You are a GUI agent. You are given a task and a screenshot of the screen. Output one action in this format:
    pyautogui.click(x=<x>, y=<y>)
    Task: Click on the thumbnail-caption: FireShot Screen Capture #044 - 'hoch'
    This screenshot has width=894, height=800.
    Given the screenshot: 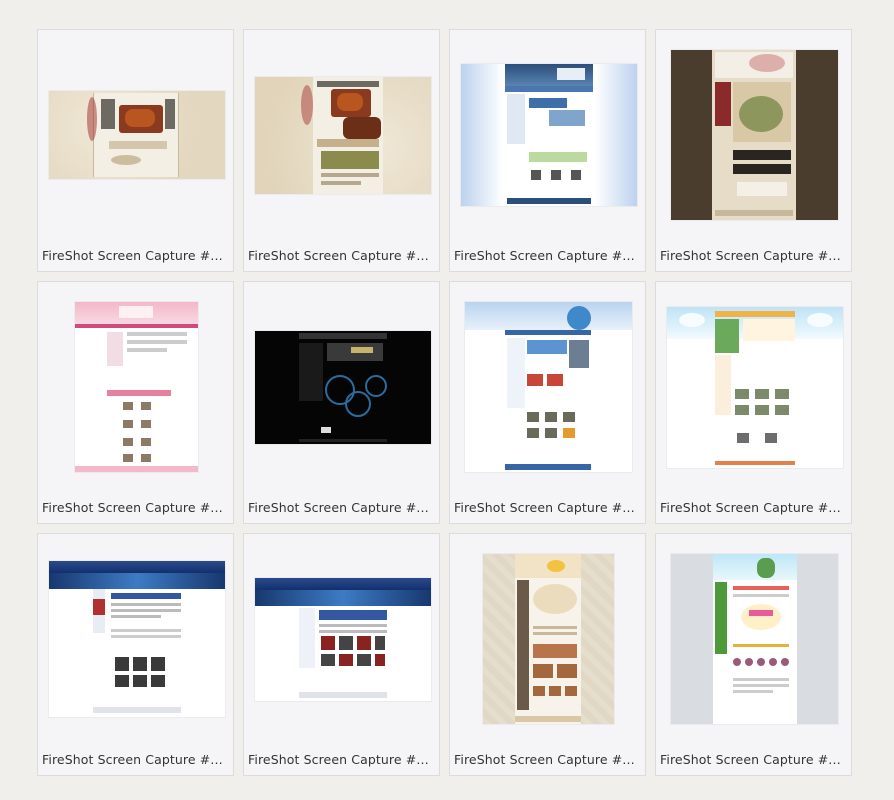 What is the action you would take?
    pyautogui.click(x=135, y=507)
    